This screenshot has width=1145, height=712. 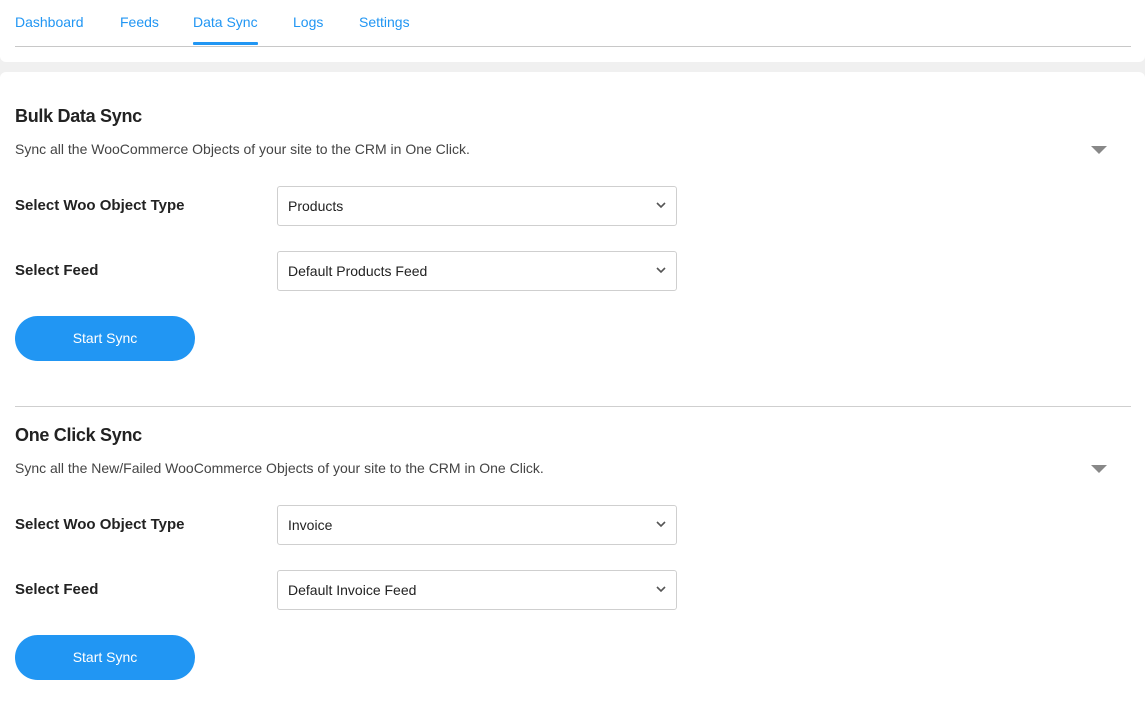 What do you see at coordinates (78, 116) in the screenshot?
I see `section-title: Bulk Data Sync` at bounding box center [78, 116].